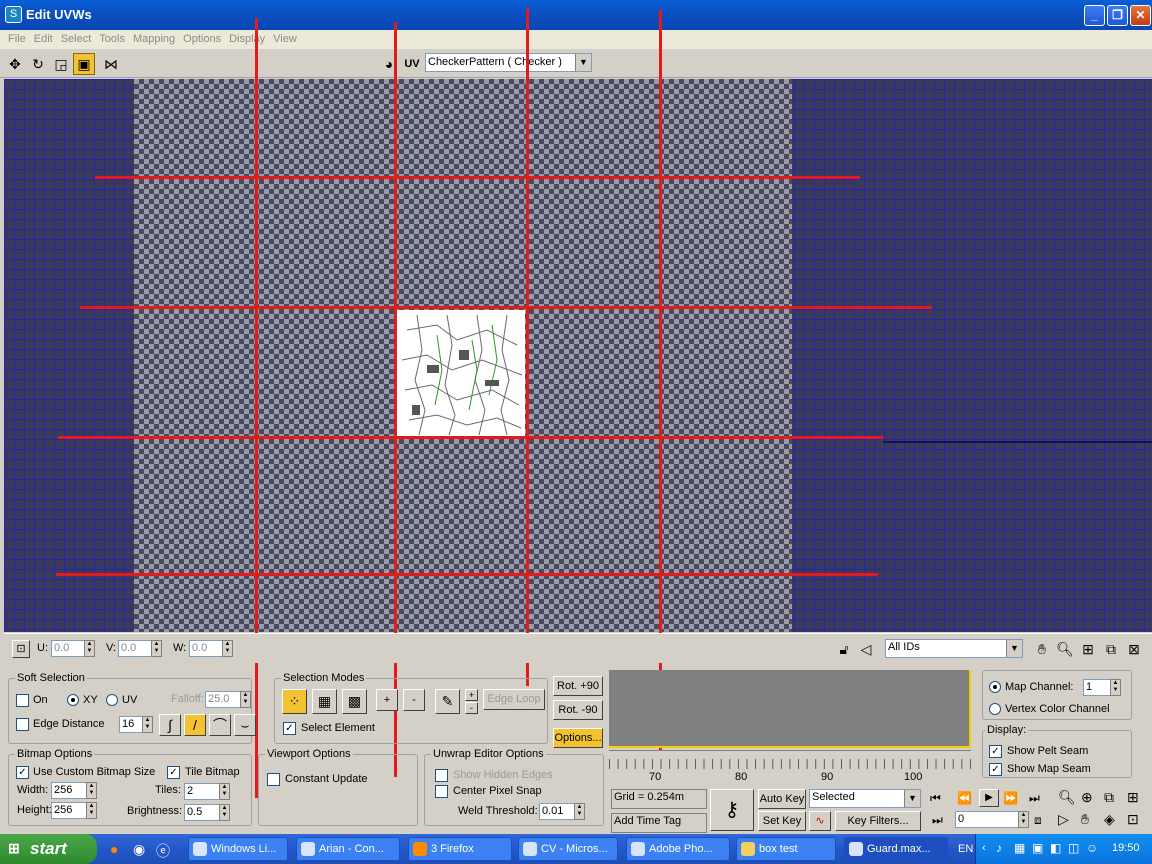 The height and width of the screenshot is (864, 1152). Describe the element at coordinates (865, 798) in the screenshot. I see `selected-dropdown: Selected ▼` at that location.